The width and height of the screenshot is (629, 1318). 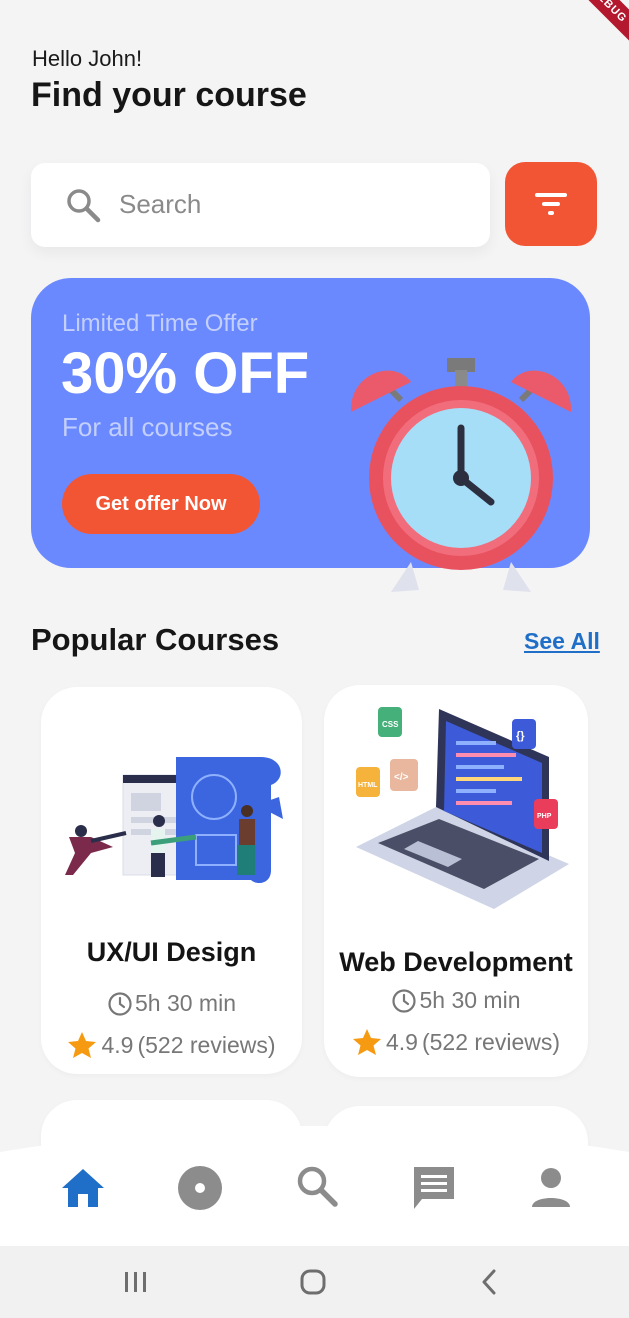 What do you see at coordinates (368, 785) in the screenshot?
I see `html-badge: HTML` at bounding box center [368, 785].